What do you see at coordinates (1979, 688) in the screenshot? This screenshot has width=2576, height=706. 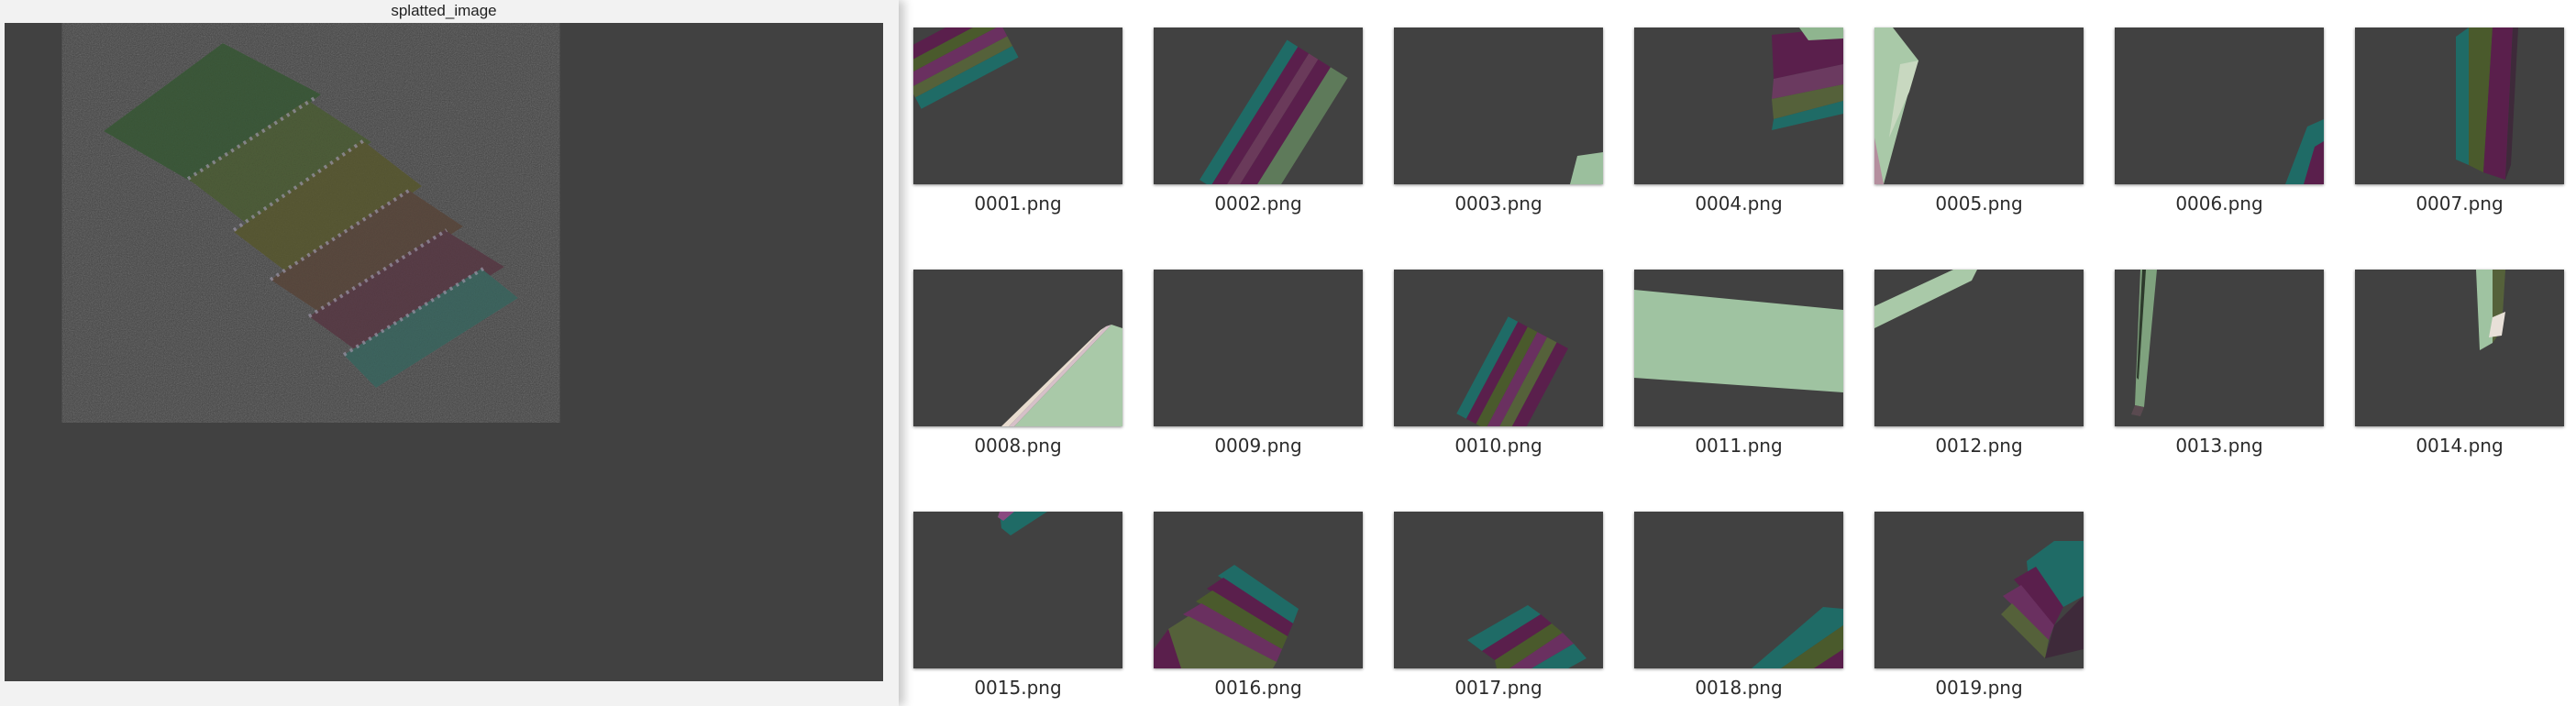 I see `file-name: 0019.png` at bounding box center [1979, 688].